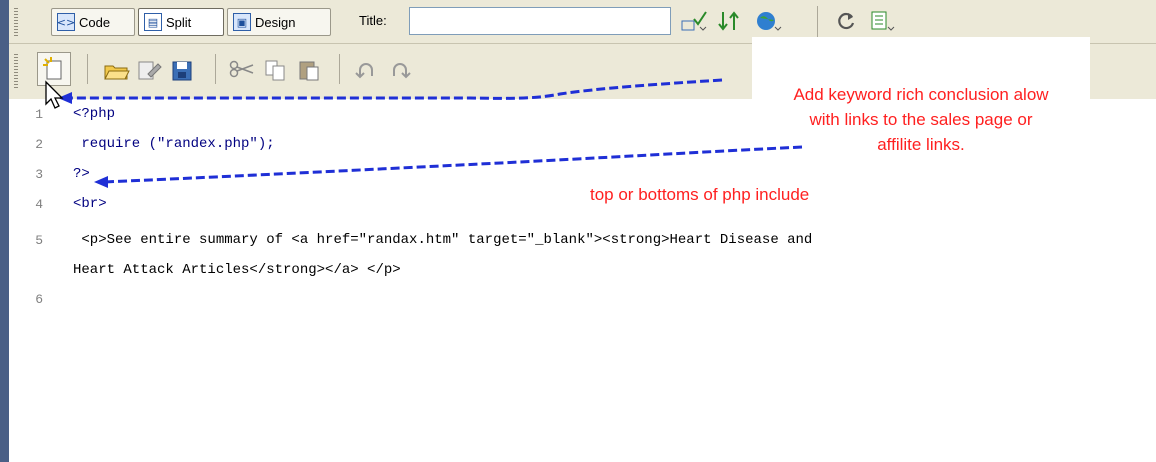 Image resolution: width=1156 pixels, height=462 pixels. Describe the element at coordinates (101, 182) in the screenshot. I see `arrow-head` at that location.